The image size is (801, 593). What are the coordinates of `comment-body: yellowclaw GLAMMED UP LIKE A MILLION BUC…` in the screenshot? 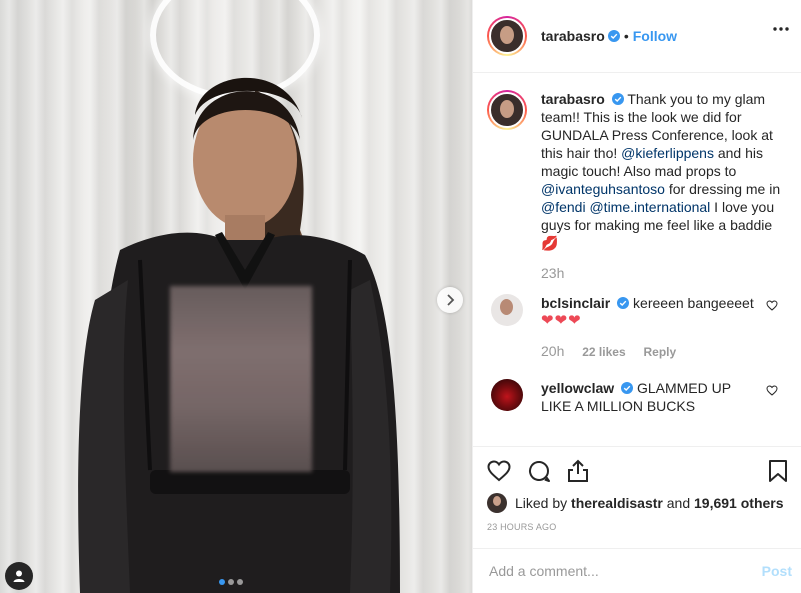 It's located at (663, 397).